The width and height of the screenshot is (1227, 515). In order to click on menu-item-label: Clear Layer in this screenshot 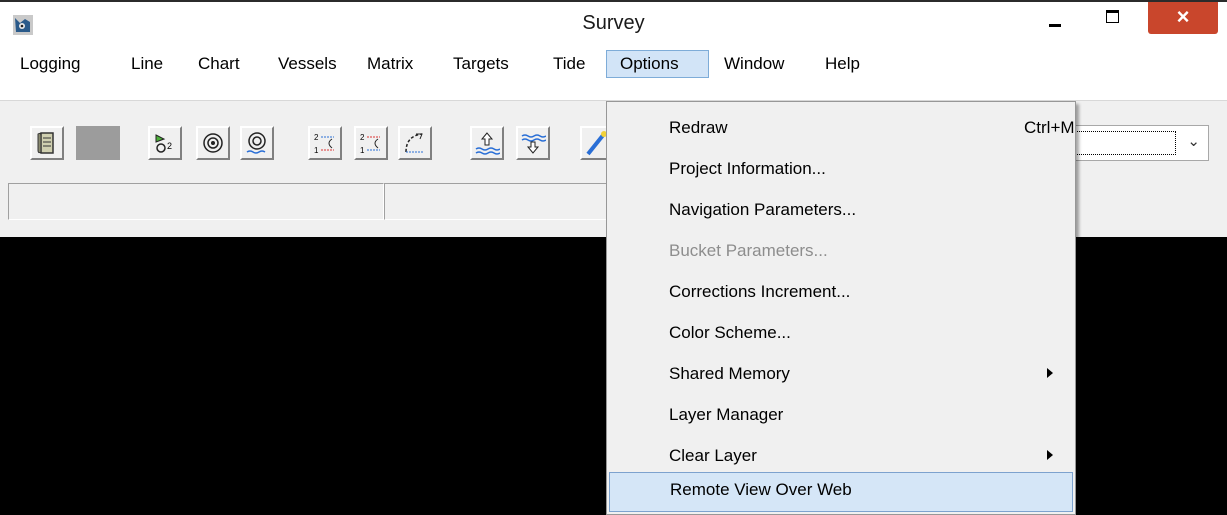, I will do `click(713, 455)`.